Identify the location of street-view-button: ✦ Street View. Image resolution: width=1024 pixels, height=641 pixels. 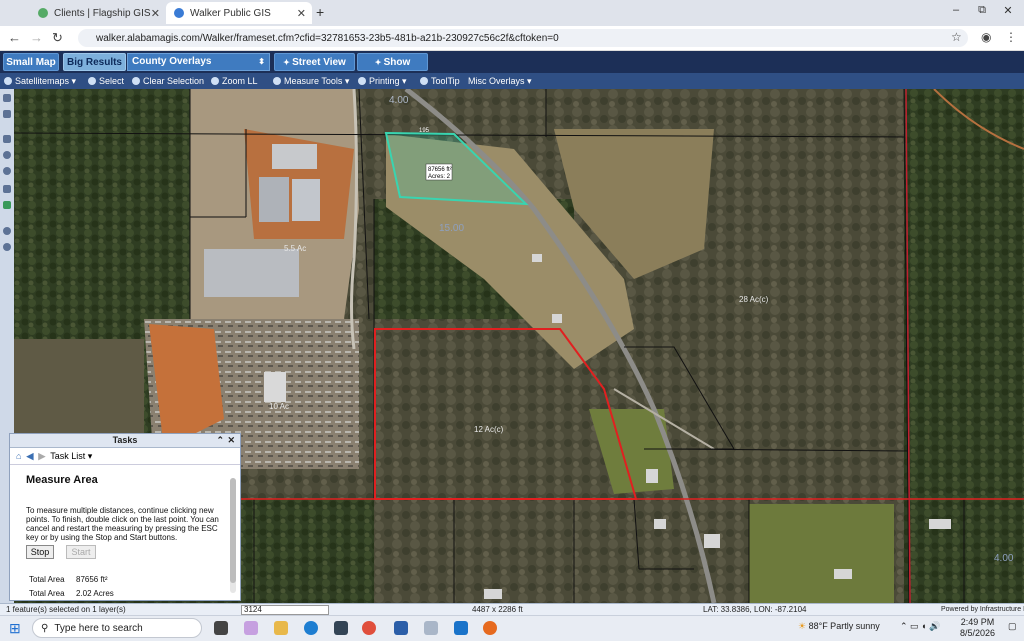
(314, 62).